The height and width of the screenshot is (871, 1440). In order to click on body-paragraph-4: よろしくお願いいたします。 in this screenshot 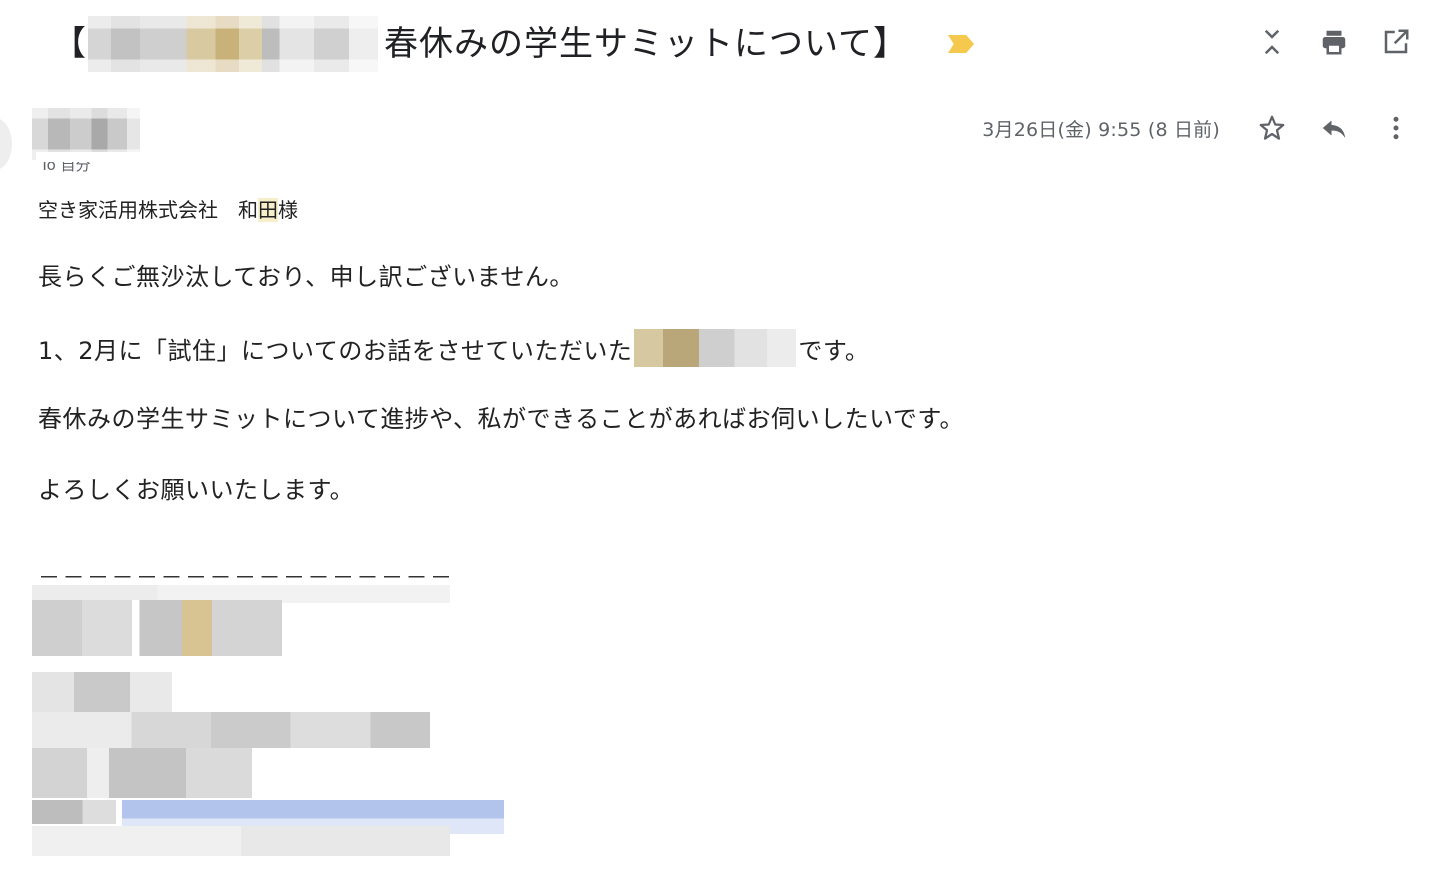, I will do `click(196, 490)`.